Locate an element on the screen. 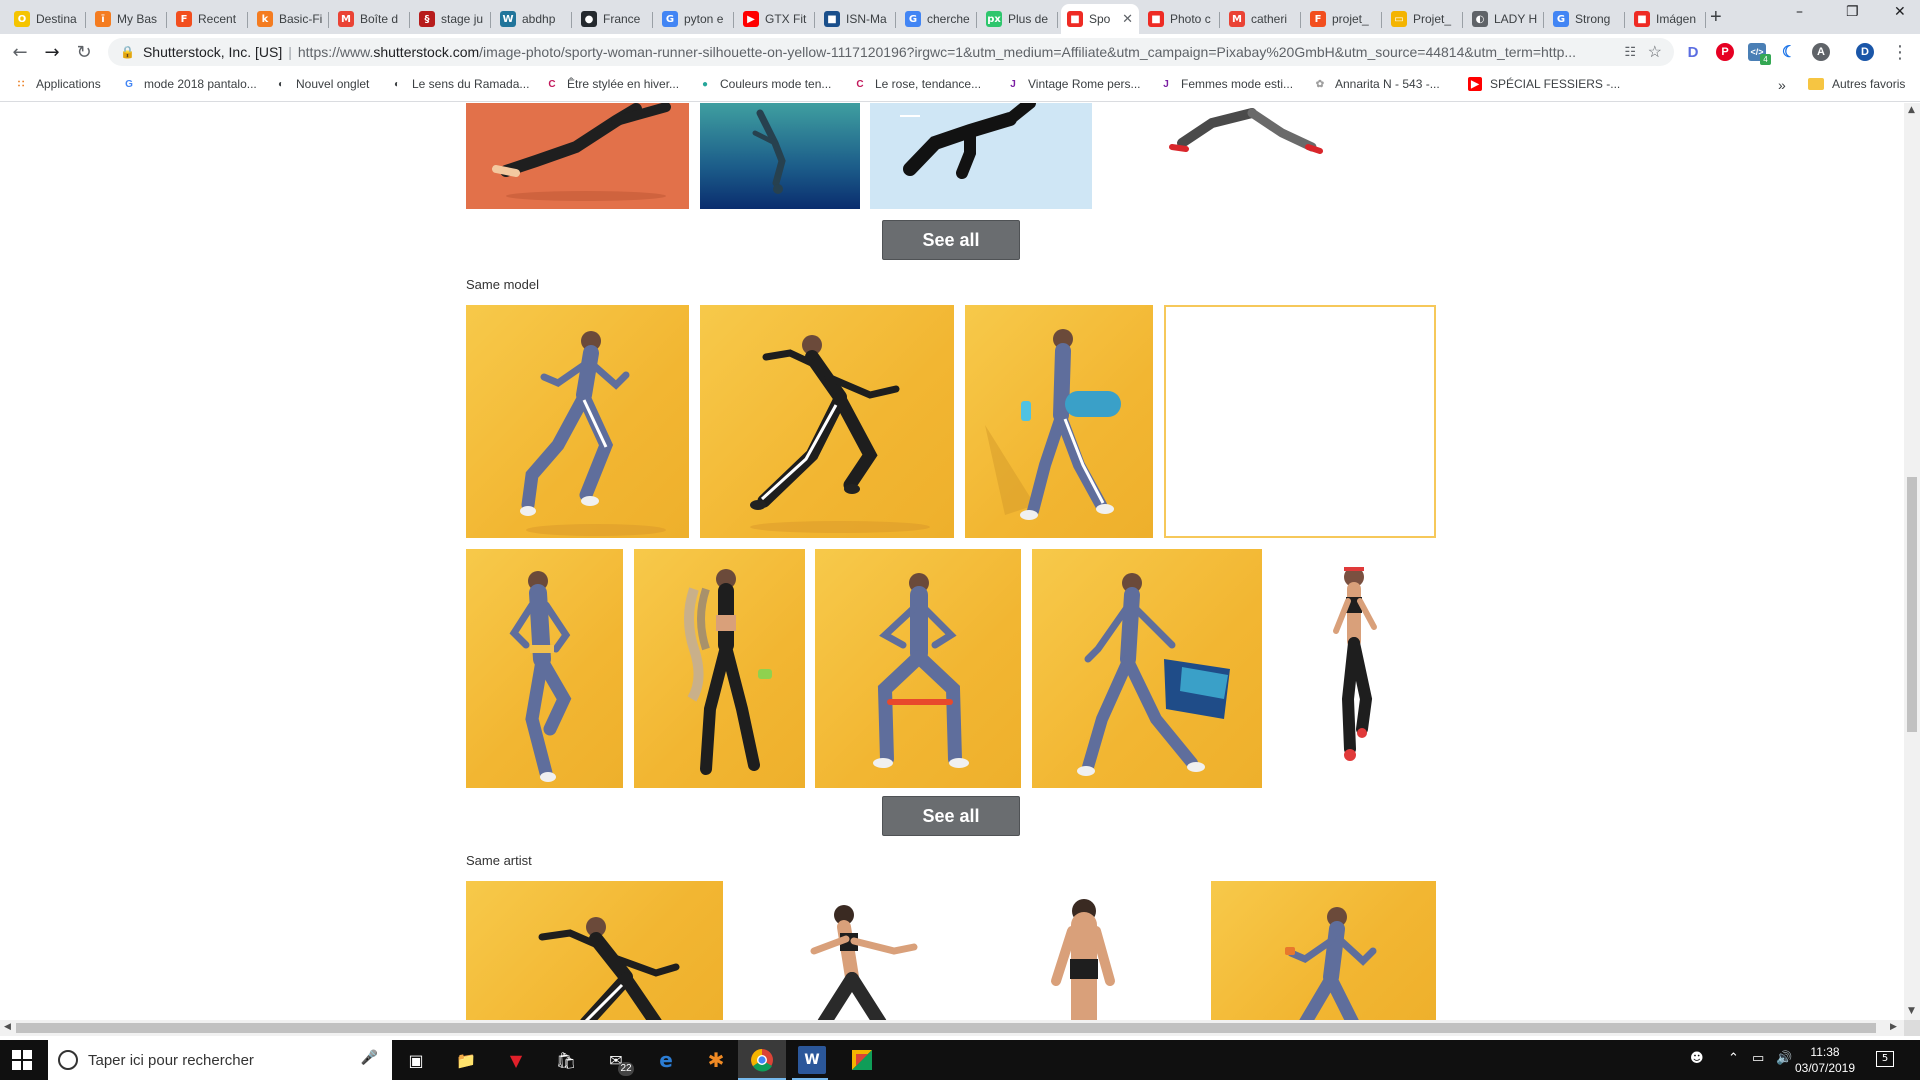  people-icon: ☻ is located at coordinates (1697, 1058).